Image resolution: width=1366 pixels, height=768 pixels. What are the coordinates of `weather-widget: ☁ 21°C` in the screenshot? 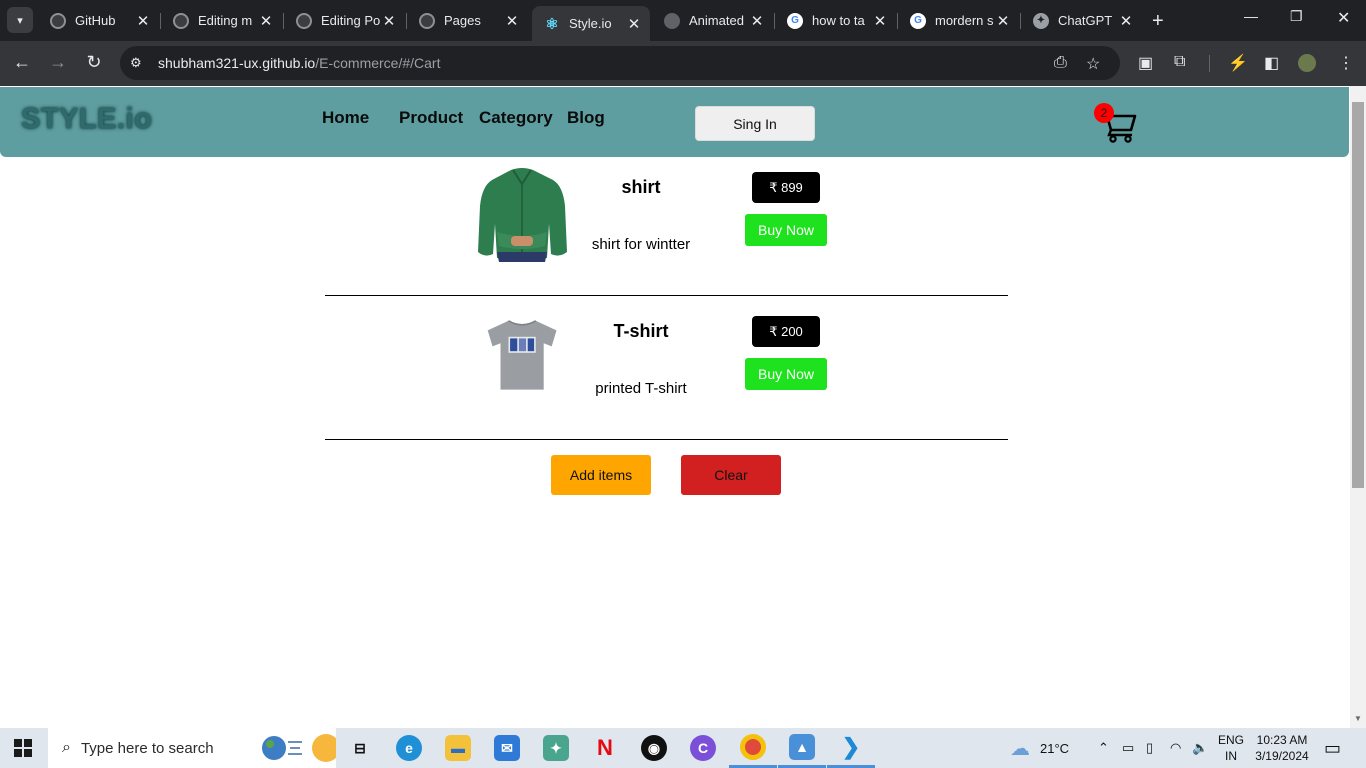 It's located at (1039, 748).